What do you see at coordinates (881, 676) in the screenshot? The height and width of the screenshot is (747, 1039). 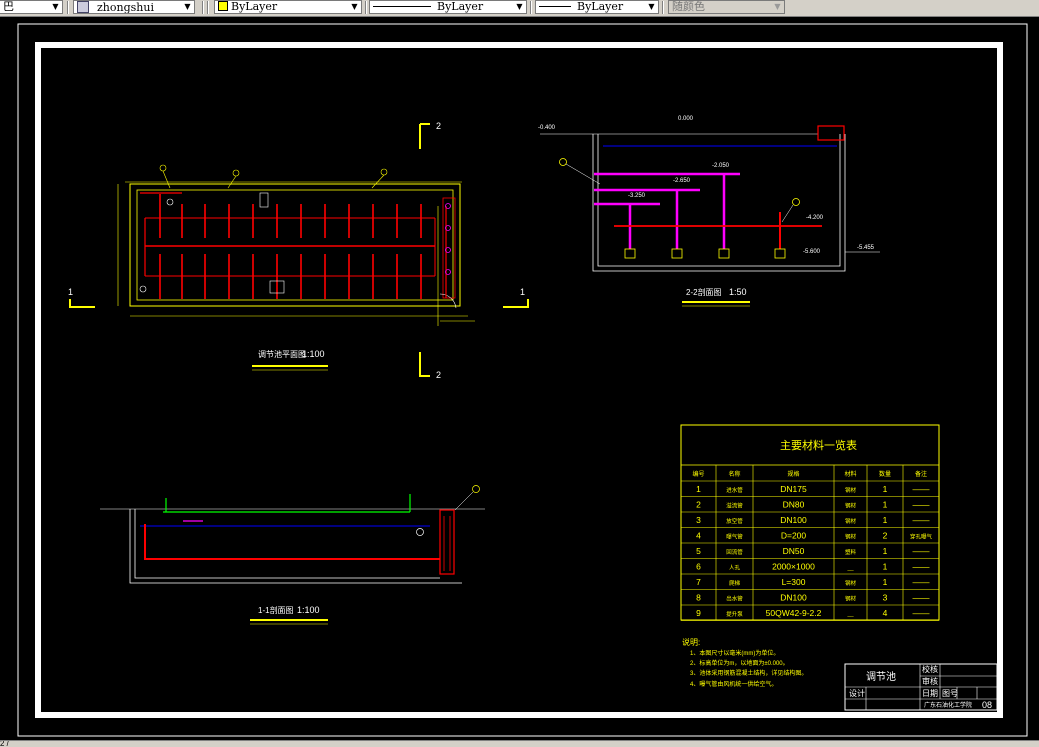 I see `title-block-name: 调节池` at bounding box center [881, 676].